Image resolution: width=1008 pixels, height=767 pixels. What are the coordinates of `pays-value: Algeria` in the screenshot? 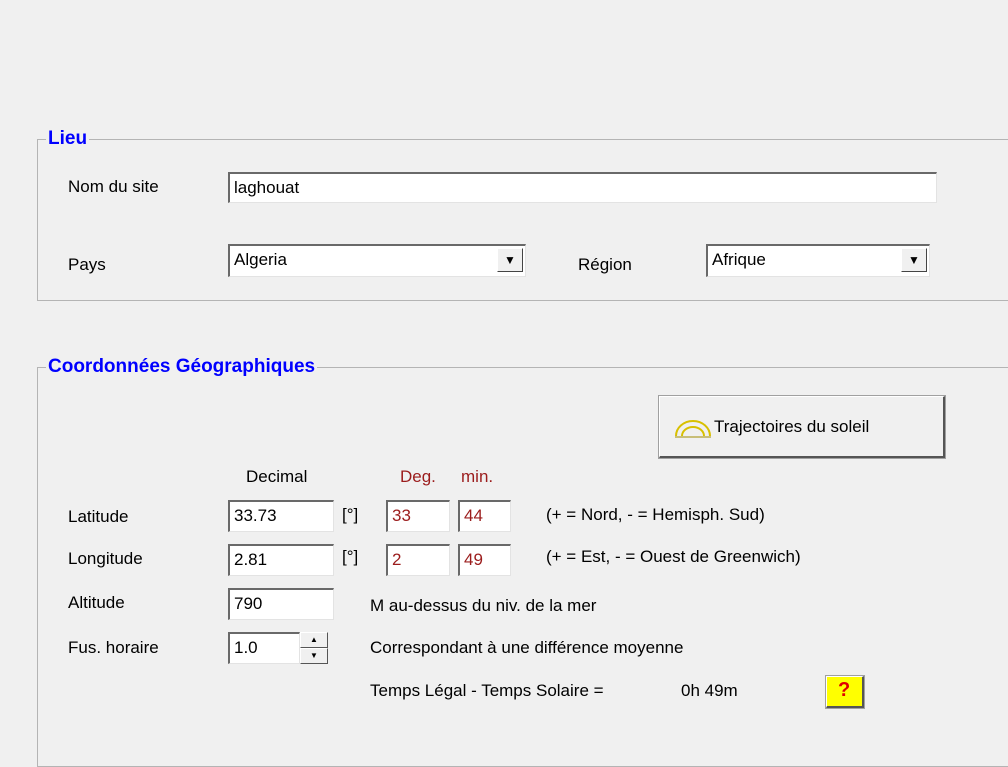 It's located at (260, 259).